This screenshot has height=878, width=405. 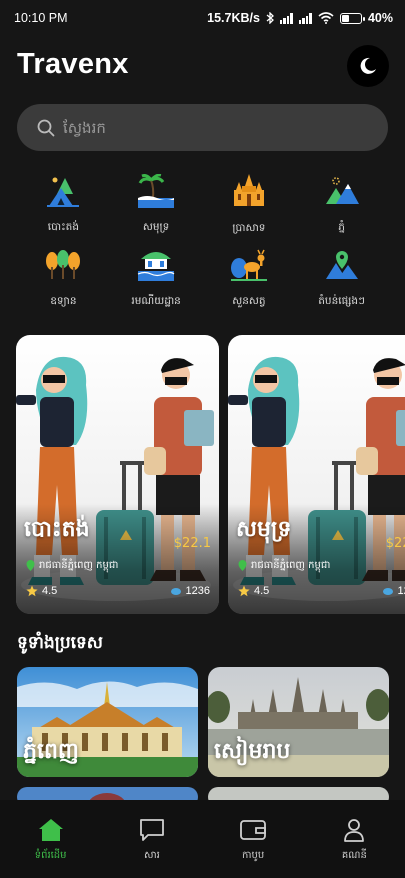 I want to click on category-label: រមណីយដ្ឋាន, so click(x=156, y=301).